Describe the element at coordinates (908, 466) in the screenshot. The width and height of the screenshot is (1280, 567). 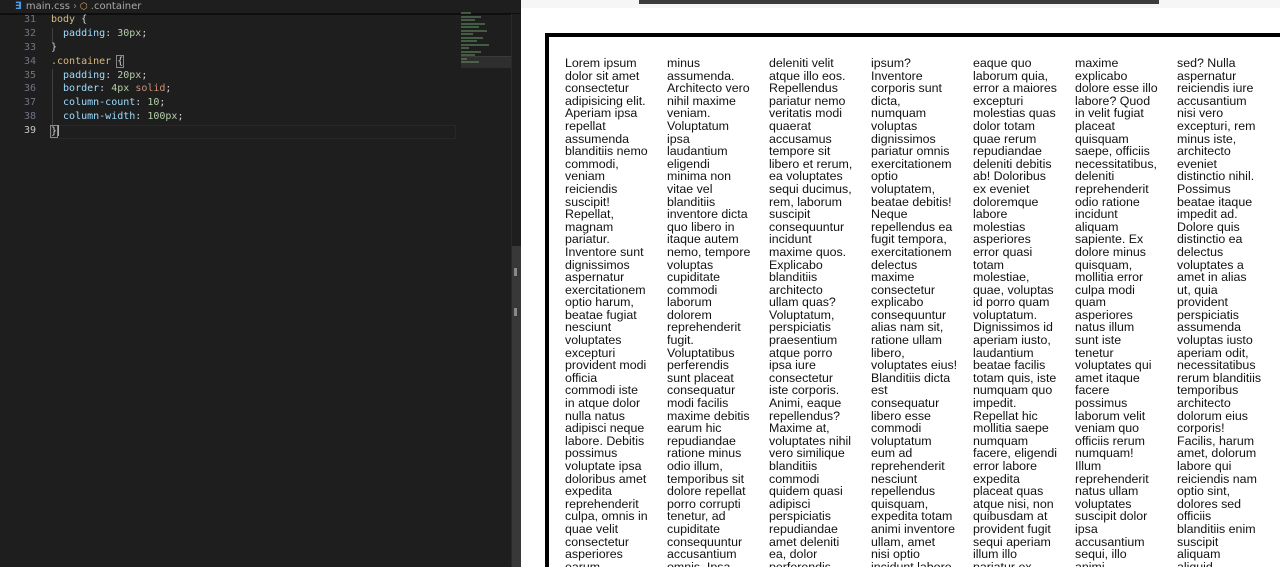
I see `text-line: reprehenderit` at that location.